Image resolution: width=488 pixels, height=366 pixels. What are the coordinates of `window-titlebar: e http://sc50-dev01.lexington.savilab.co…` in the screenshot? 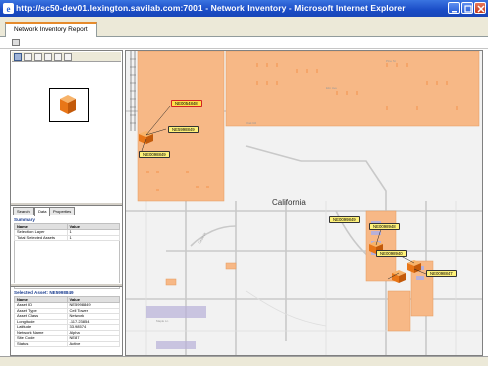 It's located at (244, 8).